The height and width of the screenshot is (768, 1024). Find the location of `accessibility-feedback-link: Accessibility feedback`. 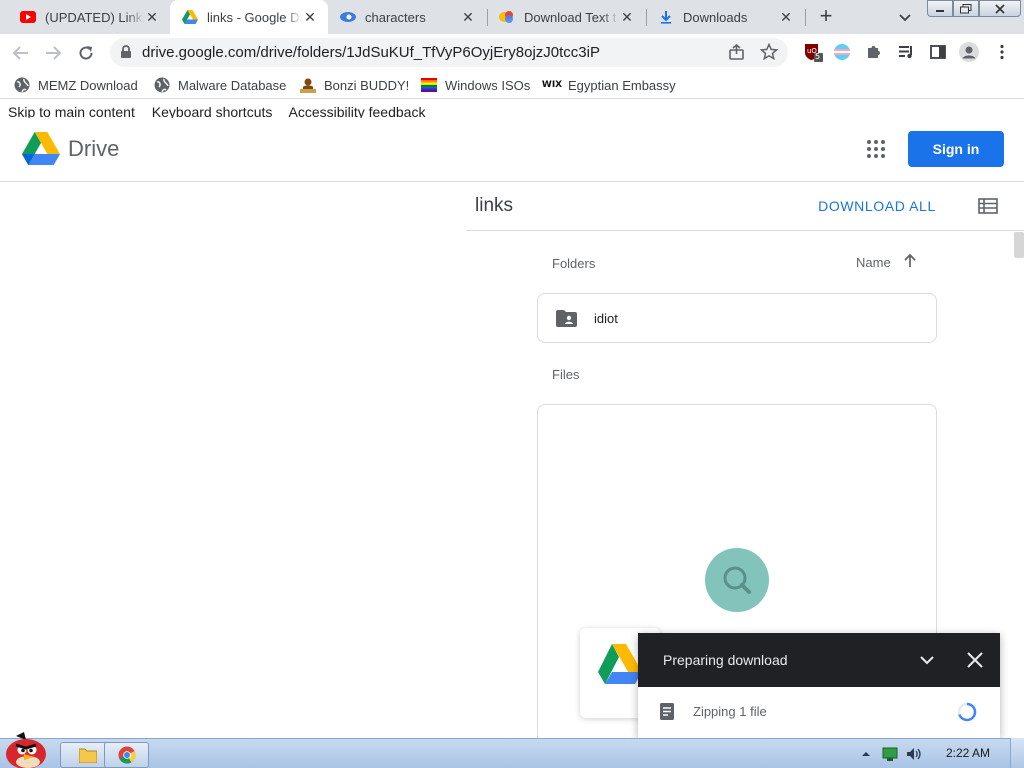

accessibility-feedback-link: Accessibility feedback is located at coordinates (357, 111).